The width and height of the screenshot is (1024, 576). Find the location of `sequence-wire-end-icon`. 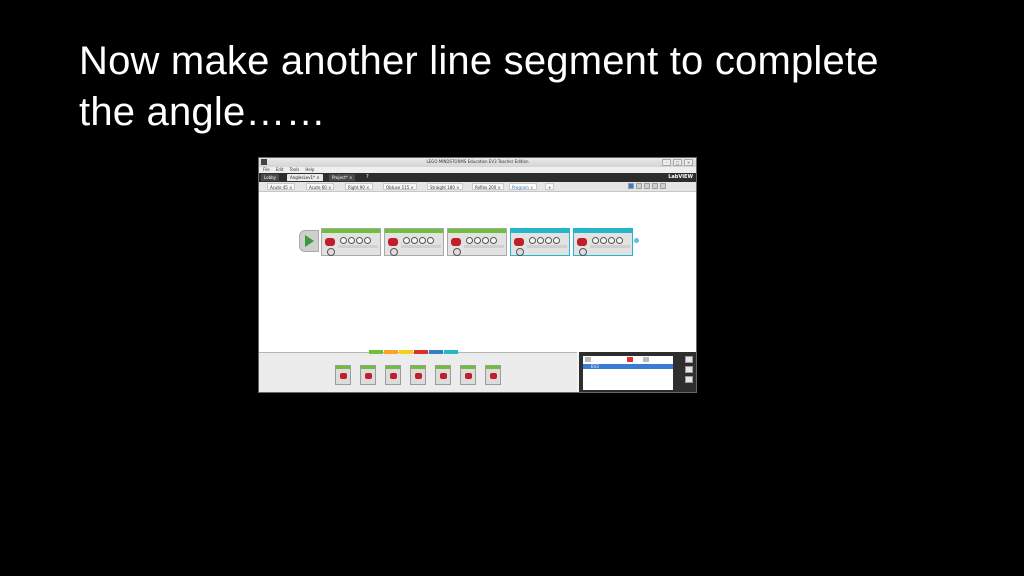

sequence-wire-end-icon is located at coordinates (636, 240).